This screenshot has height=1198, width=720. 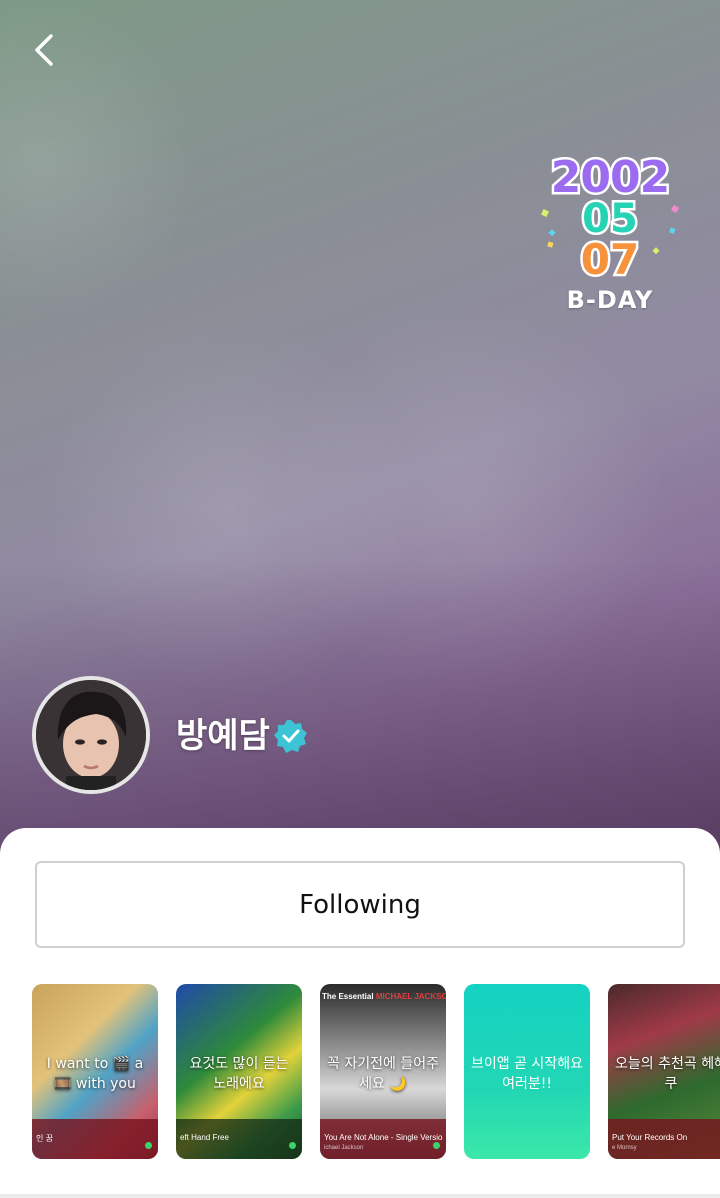 I want to click on story-card: I want to 🎬 a 🎞️ with you 인 꿈, so click(x=95, y=1071).